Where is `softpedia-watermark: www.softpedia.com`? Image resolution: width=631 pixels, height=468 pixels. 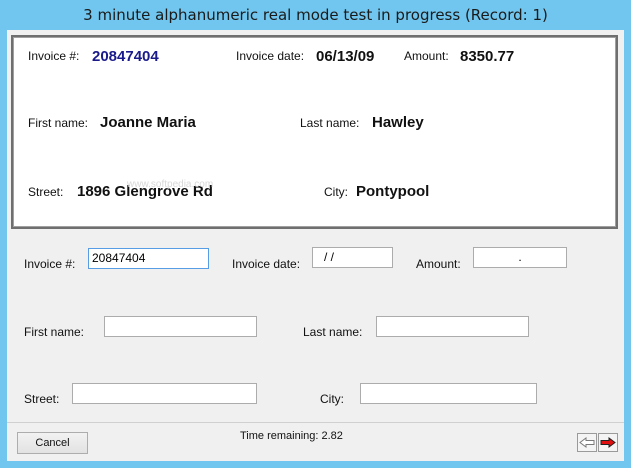 softpedia-watermark: www.softpedia.com is located at coordinates (170, 184).